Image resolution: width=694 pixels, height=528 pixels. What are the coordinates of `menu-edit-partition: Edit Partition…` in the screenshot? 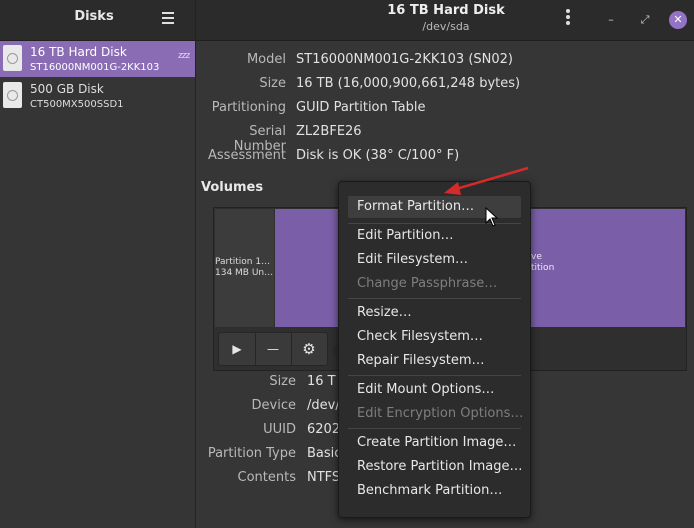 It's located at (434, 236).